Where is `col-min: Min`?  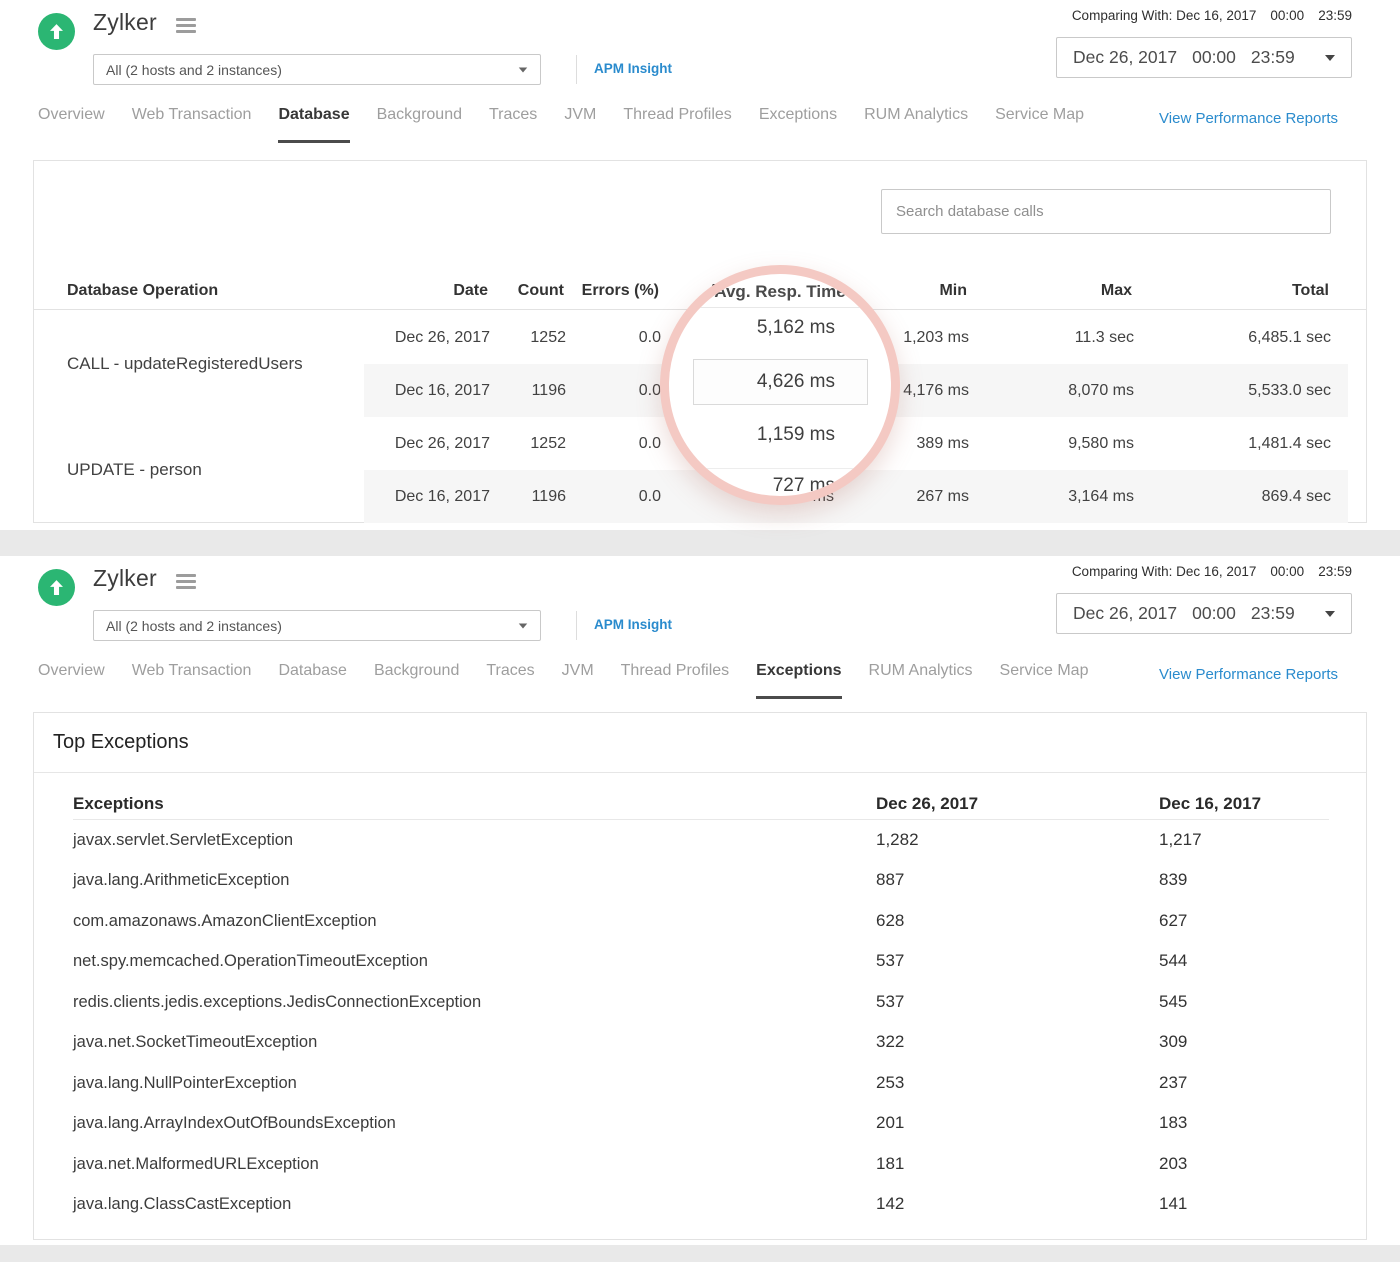 col-min: Min is located at coordinates (953, 290).